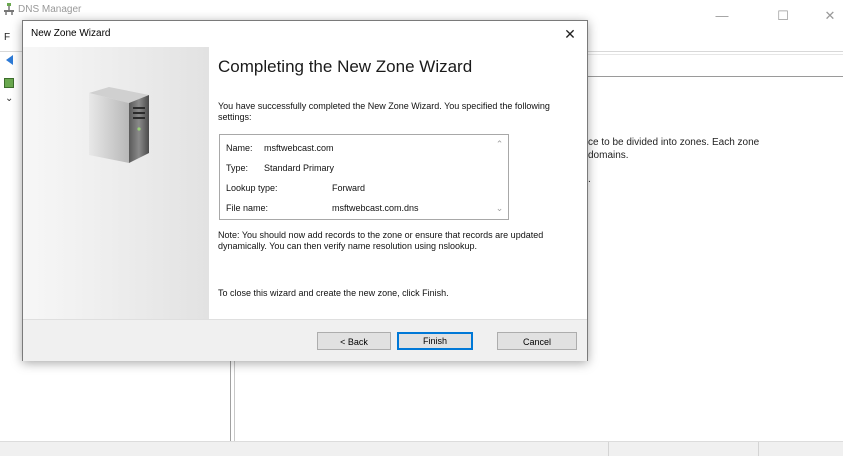 This screenshot has width=843, height=456. I want to click on toolbar-area, so click(714, 61).